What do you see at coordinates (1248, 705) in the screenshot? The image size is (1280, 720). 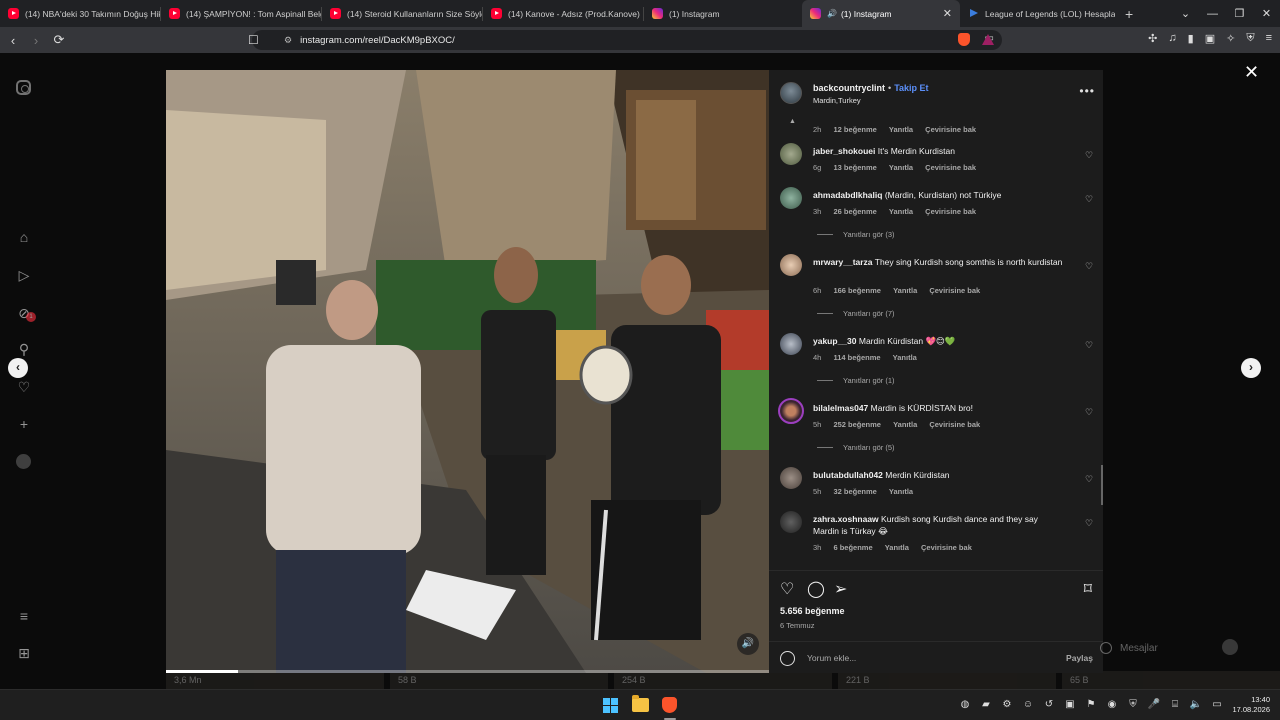 I see `clock: 13:40 17.08.2026` at bounding box center [1248, 705].